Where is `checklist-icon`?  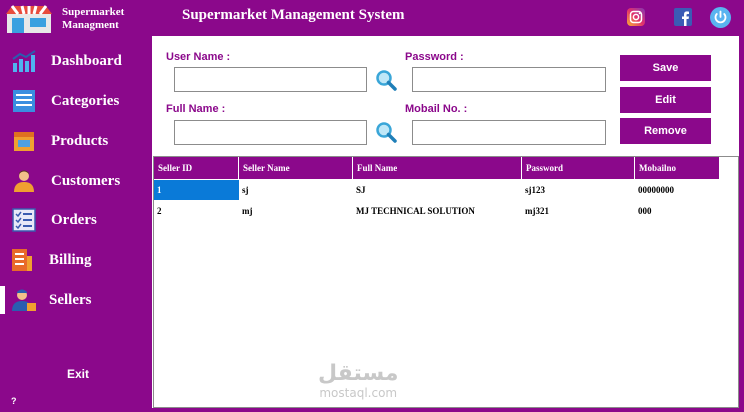 checklist-icon is located at coordinates (24, 220).